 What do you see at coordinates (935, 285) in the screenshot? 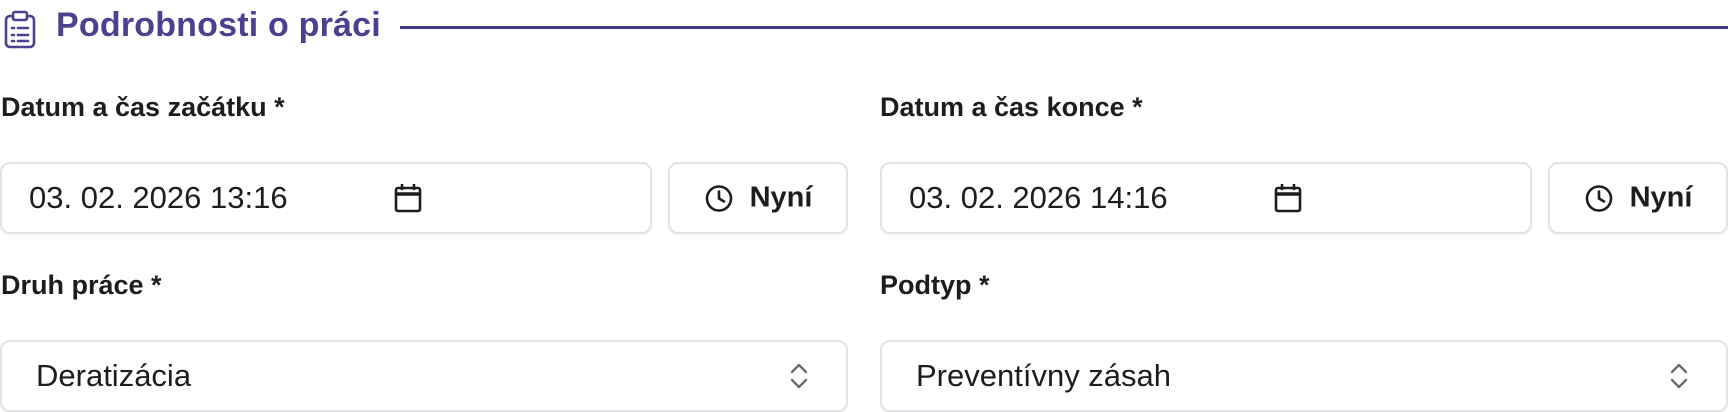
I see `subtype-label: Podtyp *` at bounding box center [935, 285].